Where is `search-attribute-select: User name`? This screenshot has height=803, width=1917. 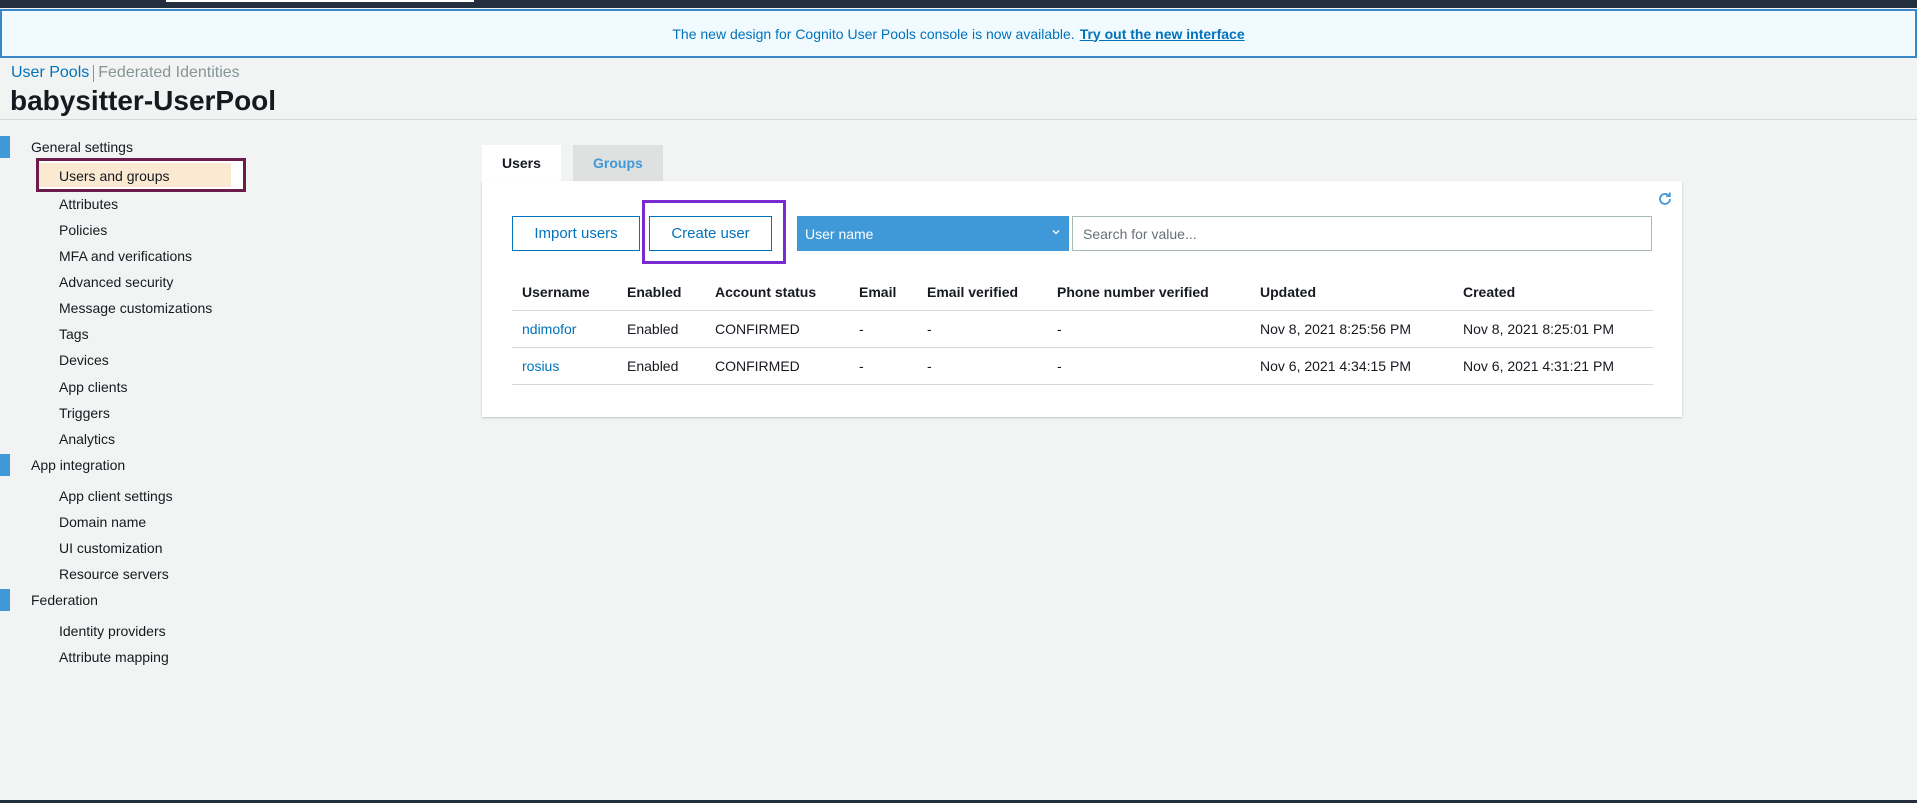
search-attribute-select: User name is located at coordinates (933, 233).